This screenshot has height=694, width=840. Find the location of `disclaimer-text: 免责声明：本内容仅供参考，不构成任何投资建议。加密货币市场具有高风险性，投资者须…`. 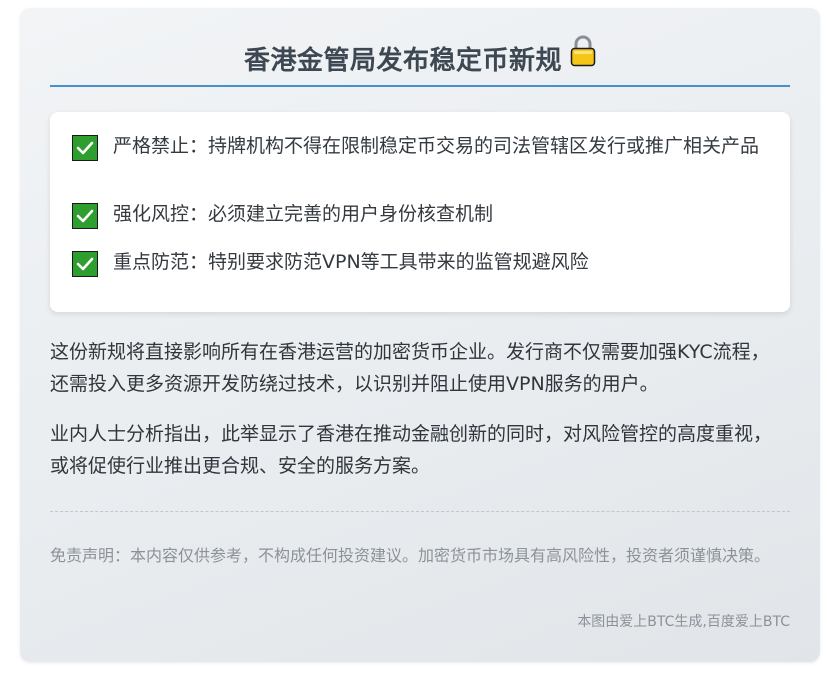

disclaimer-text: 免责声明：本内容仅供参考，不构成任何投资建议。加密货币市场具有高风险性，投资者须… is located at coordinates (410, 555).